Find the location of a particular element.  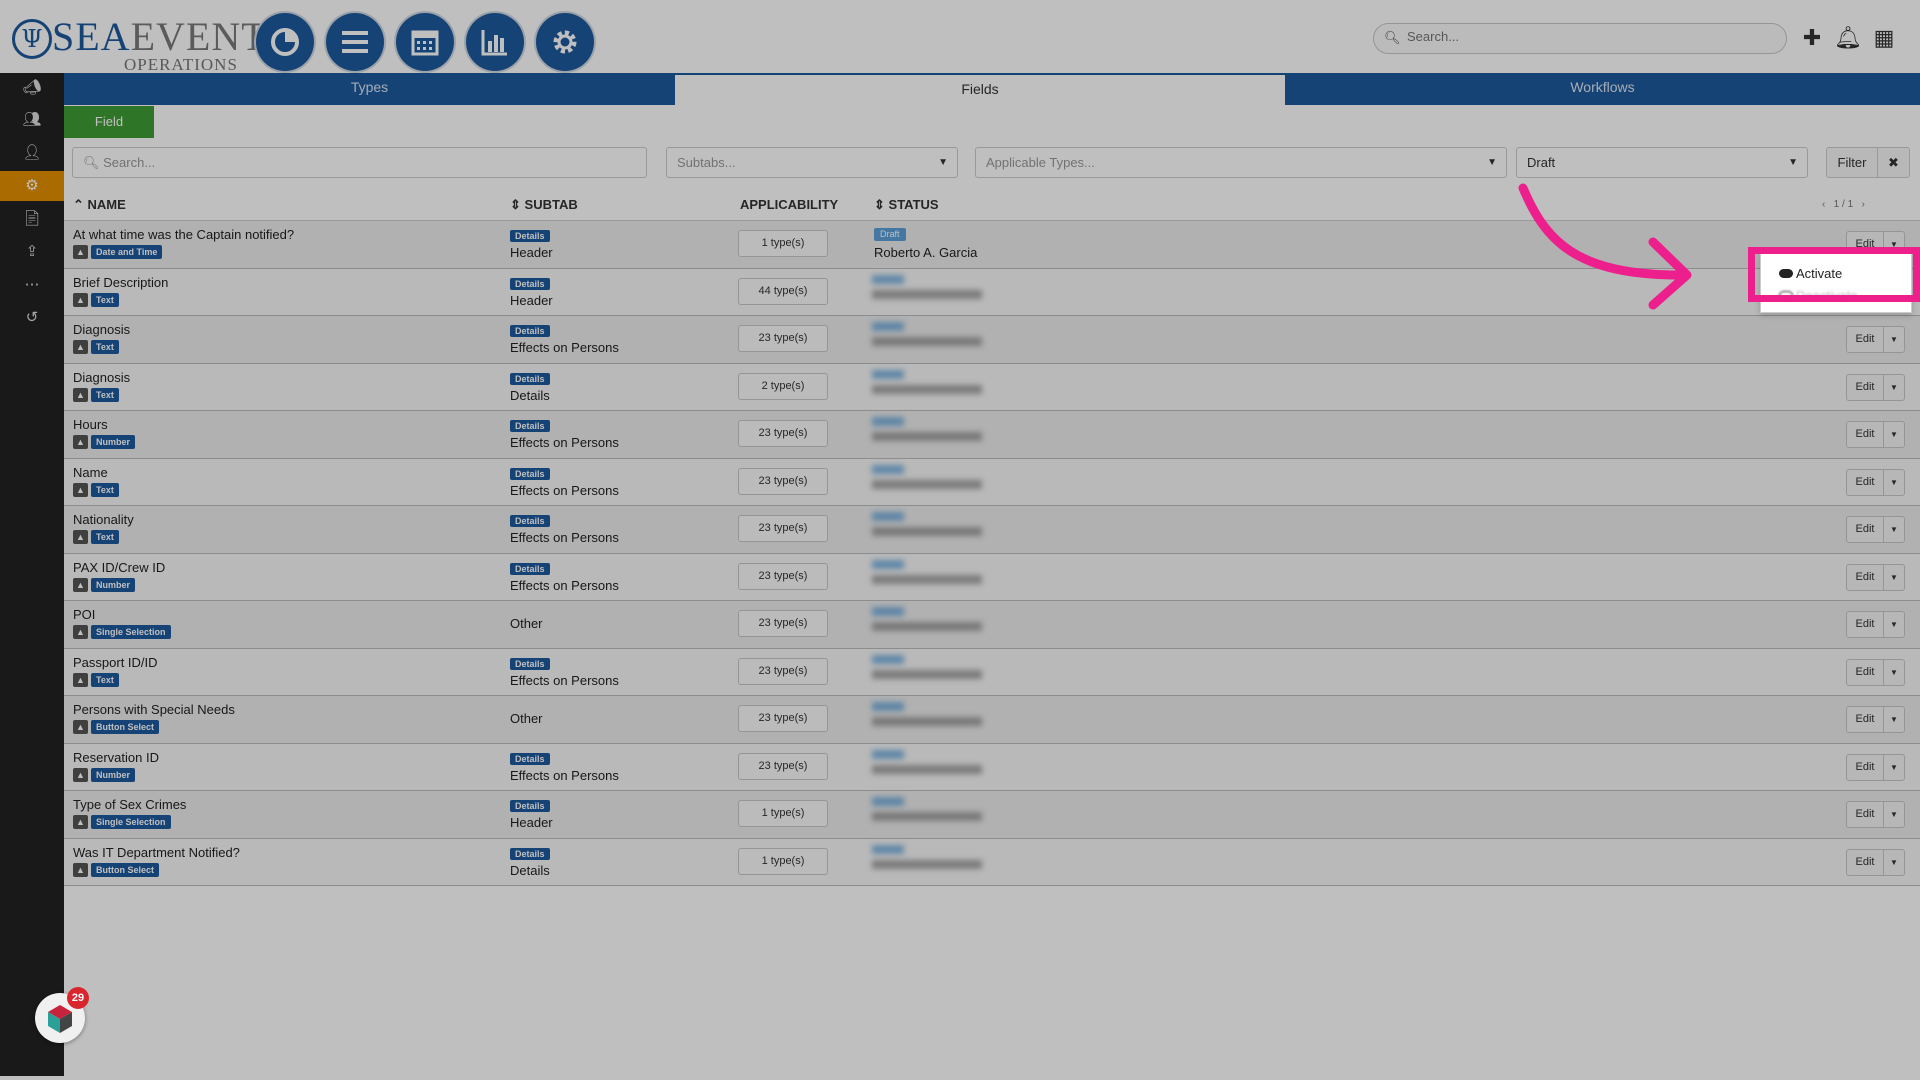

applicability-button: 2 type(s) is located at coordinates (783, 386).